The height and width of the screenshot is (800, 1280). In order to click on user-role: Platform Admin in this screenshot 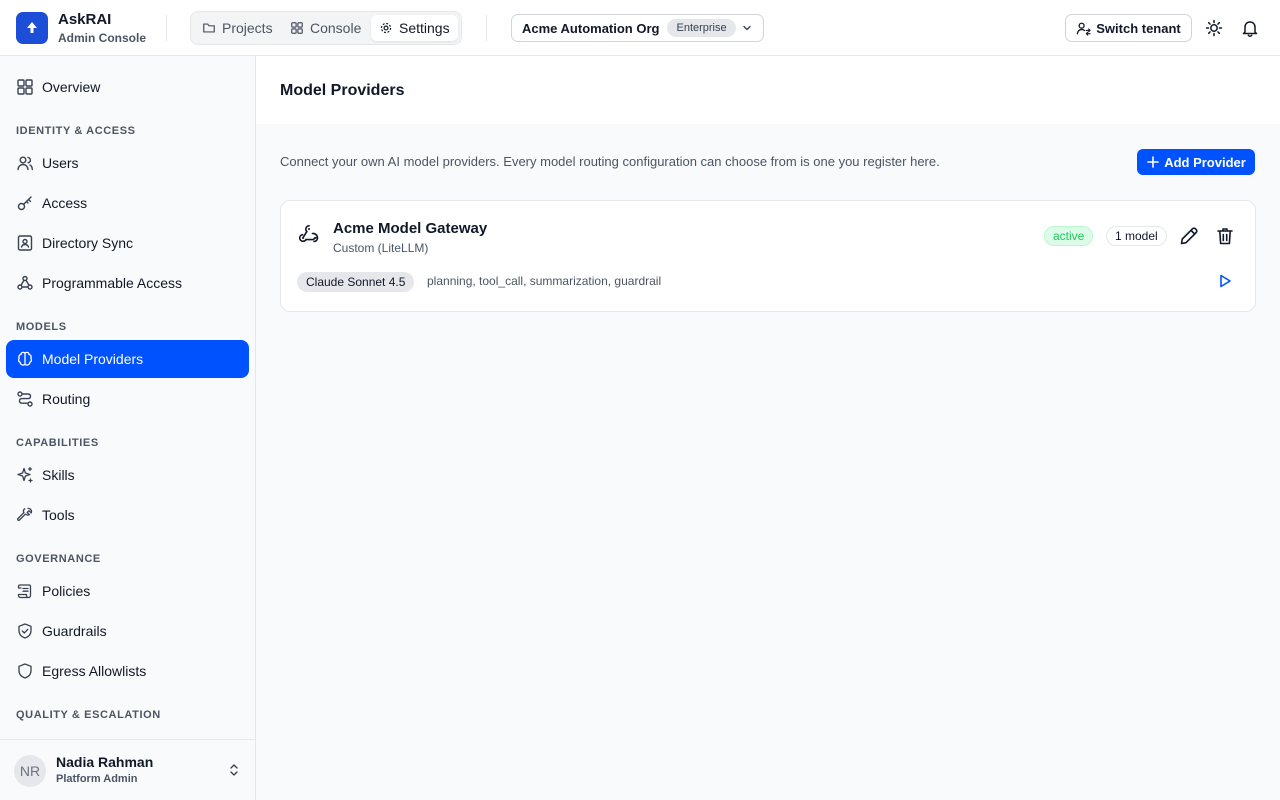, I will do `click(97, 779)`.